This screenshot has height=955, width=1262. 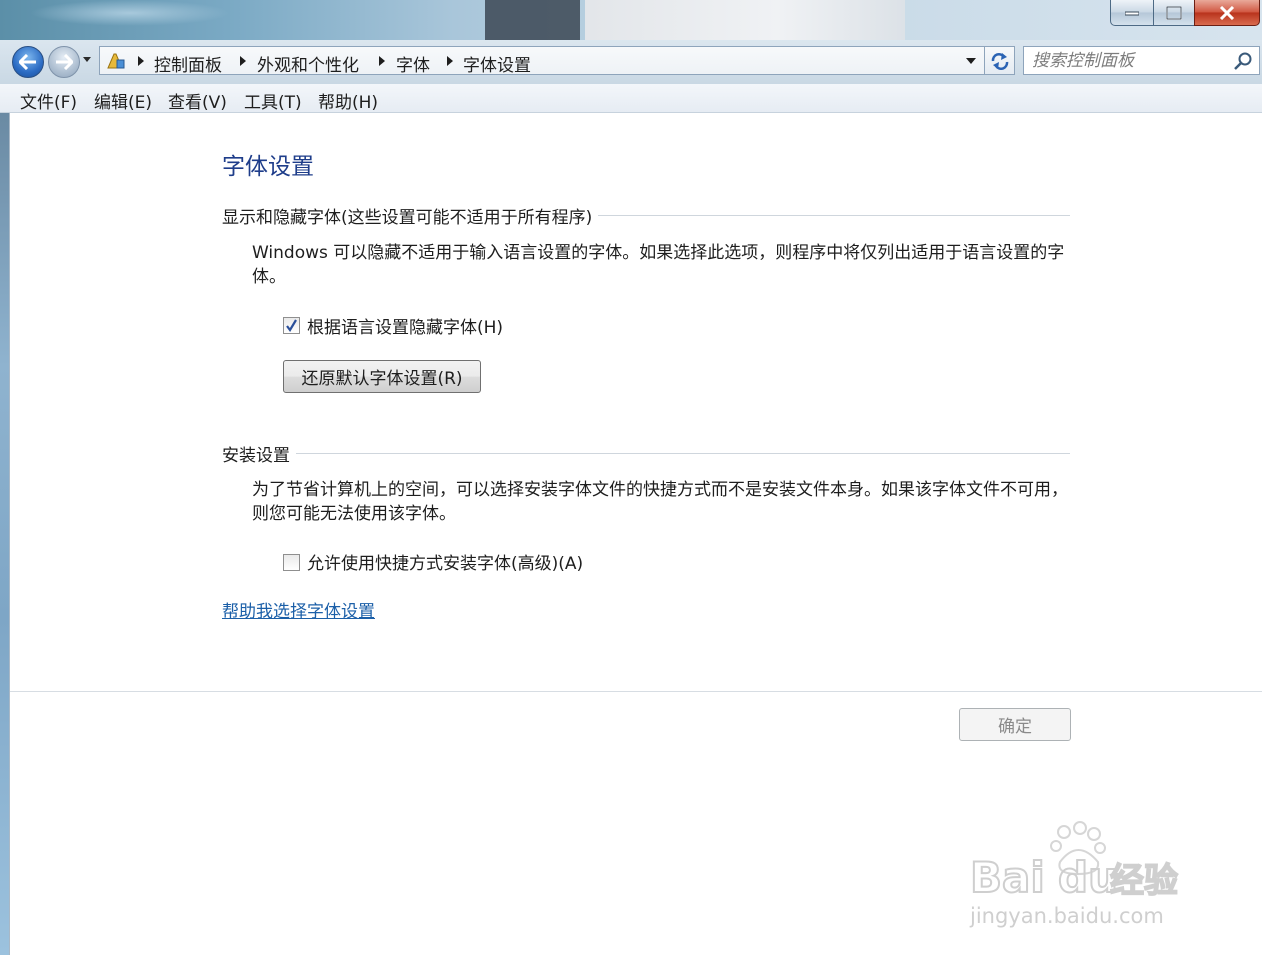 I want to click on refresh-icon, so click(x=1000, y=61).